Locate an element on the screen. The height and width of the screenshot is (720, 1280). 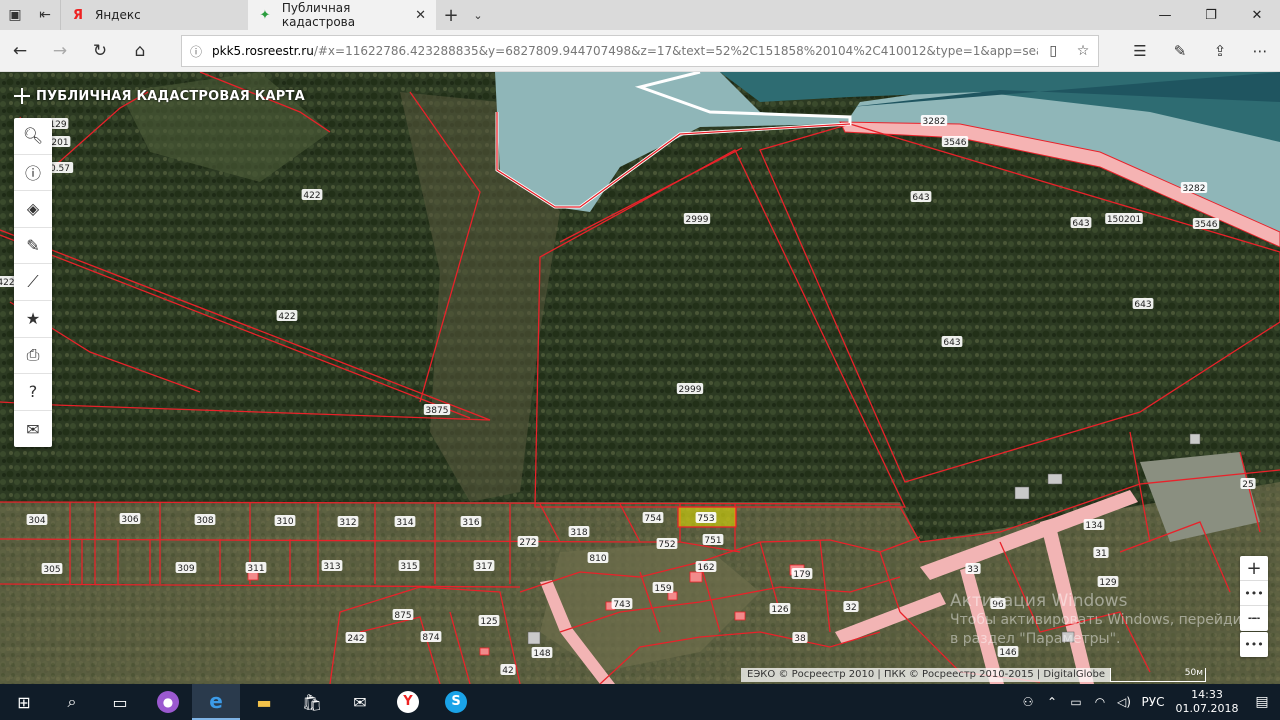
parcel-label: 33 is located at coordinates (972, 570).